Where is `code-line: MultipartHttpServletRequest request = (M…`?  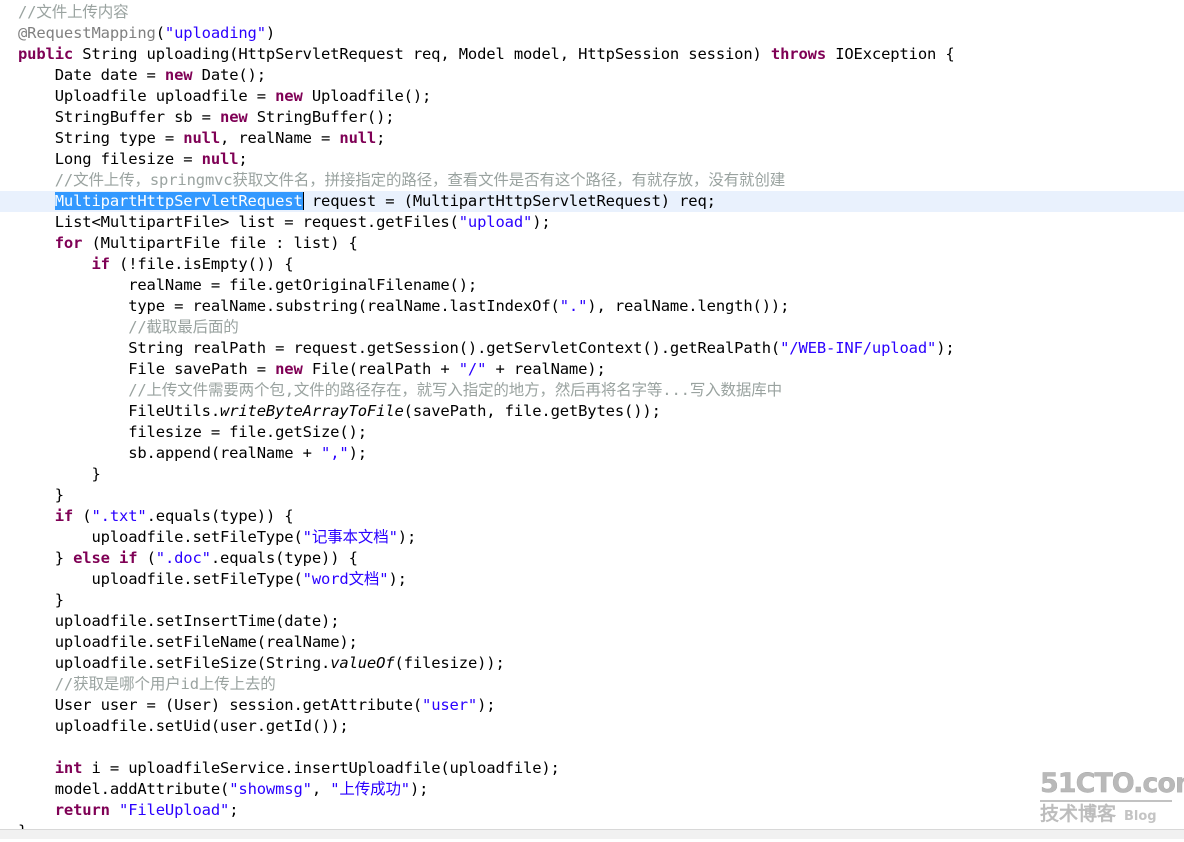 code-line: MultipartHttpServletRequest request = (M… is located at coordinates (592, 201).